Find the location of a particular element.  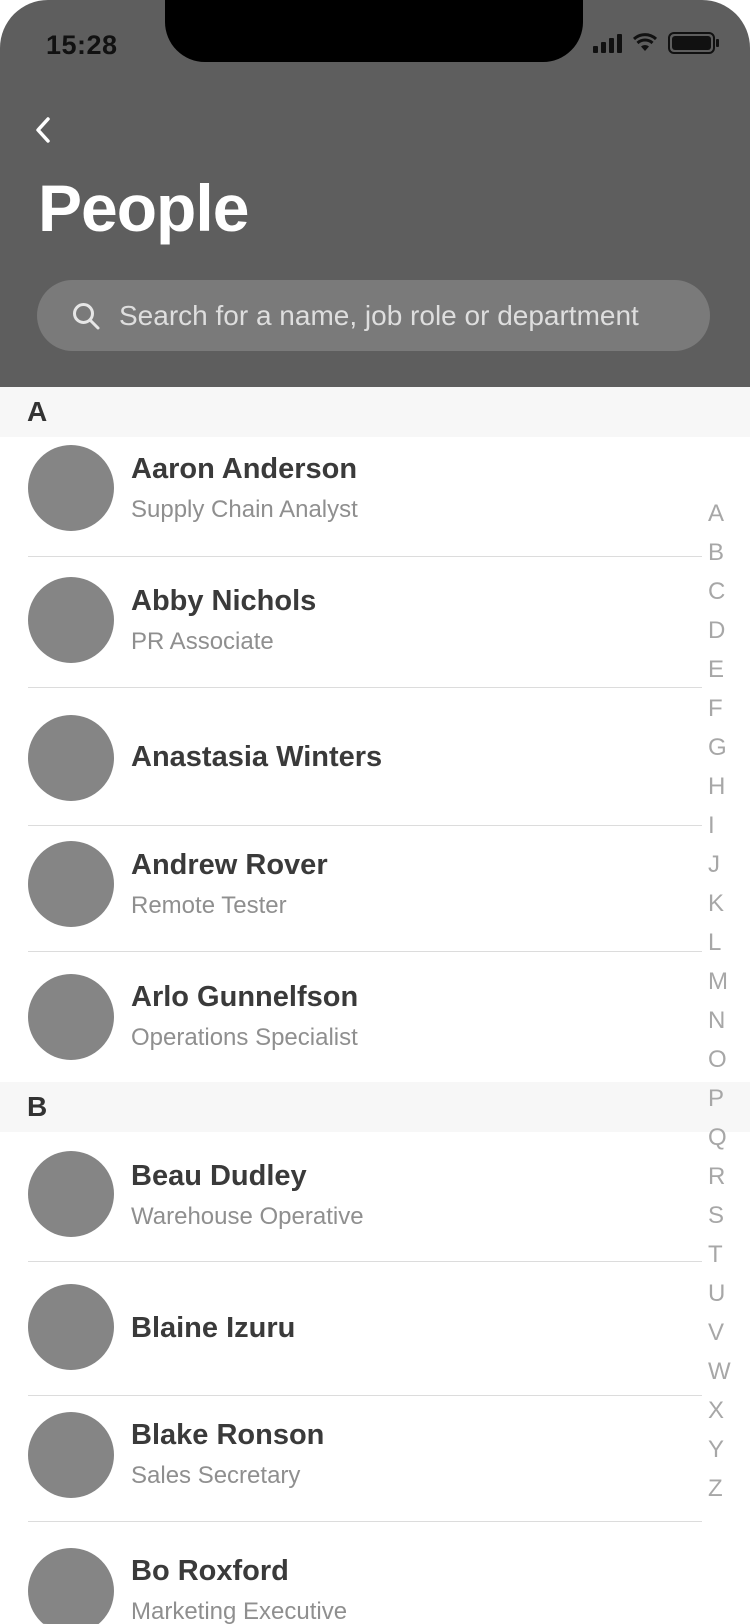

list-item: Aaron Anderson Supply Chain Analyst is located at coordinates (350, 496).